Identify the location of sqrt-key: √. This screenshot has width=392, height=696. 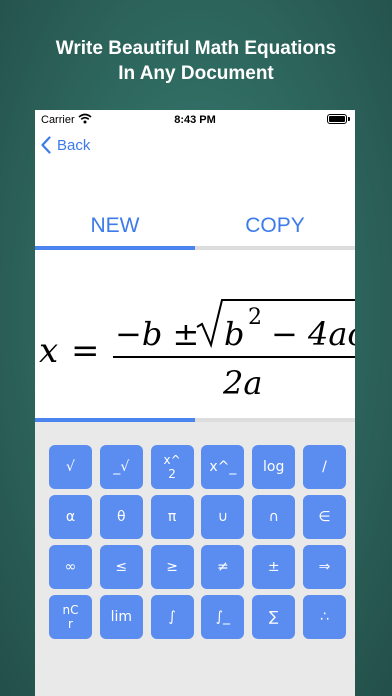
(70, 467).